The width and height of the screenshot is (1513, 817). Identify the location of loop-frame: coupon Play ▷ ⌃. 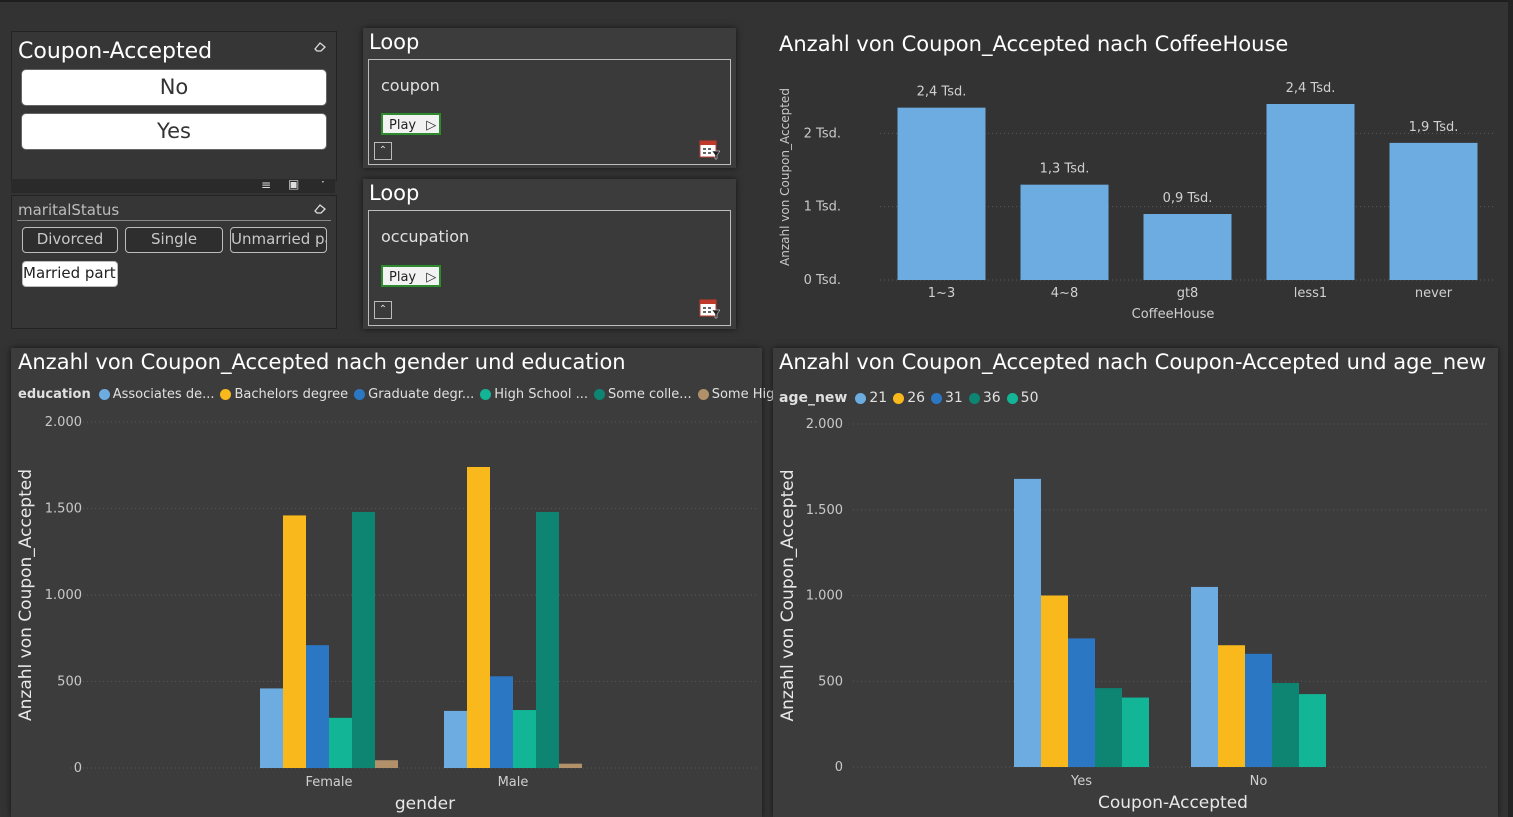
(549, 112).